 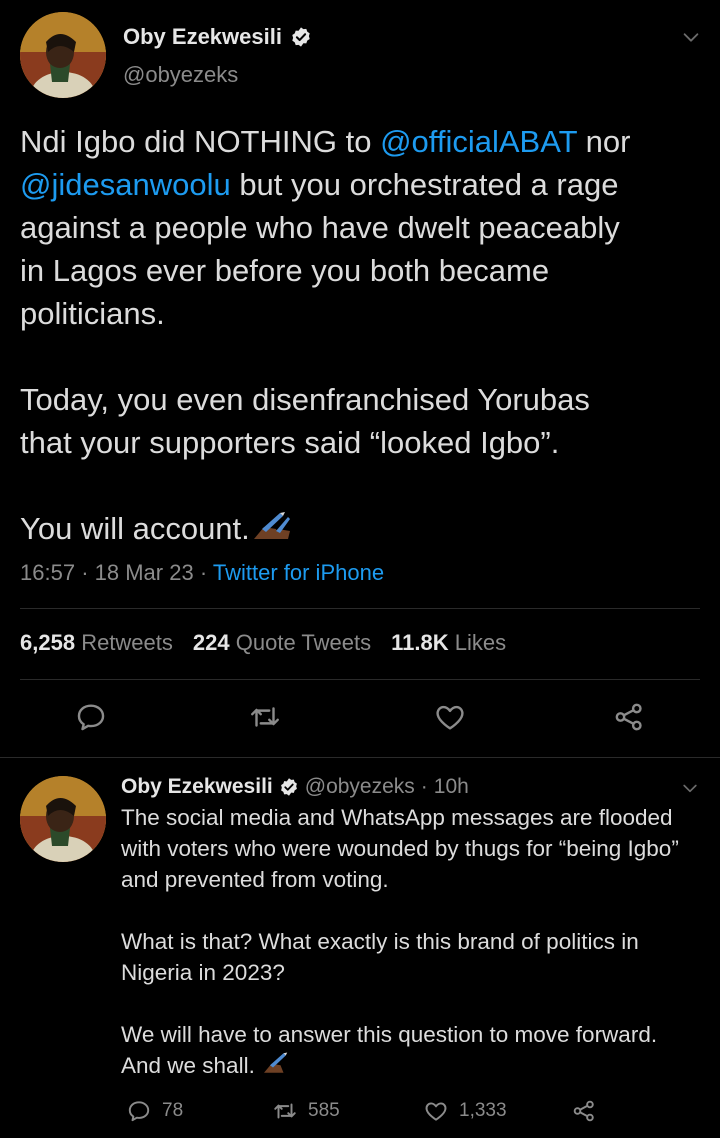 I want to click on reply-author-avatar, so click(x=63, y=819).